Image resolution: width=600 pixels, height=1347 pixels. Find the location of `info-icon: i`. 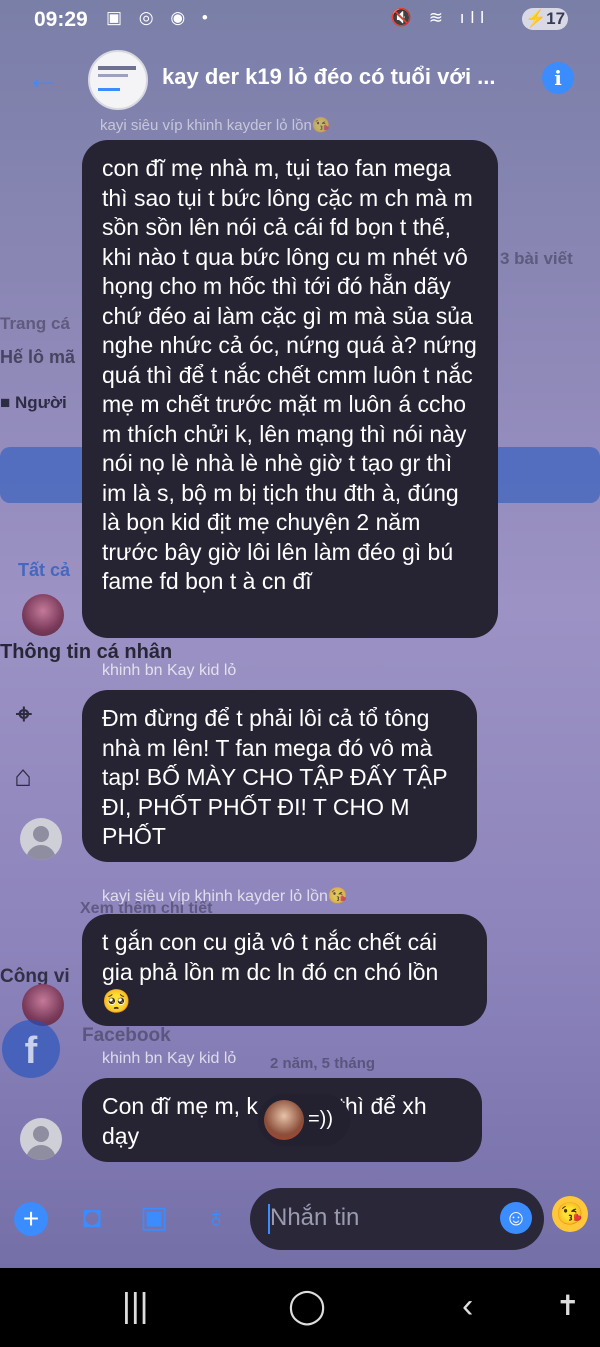

info-icon: i is located at coordinates (558, 78).